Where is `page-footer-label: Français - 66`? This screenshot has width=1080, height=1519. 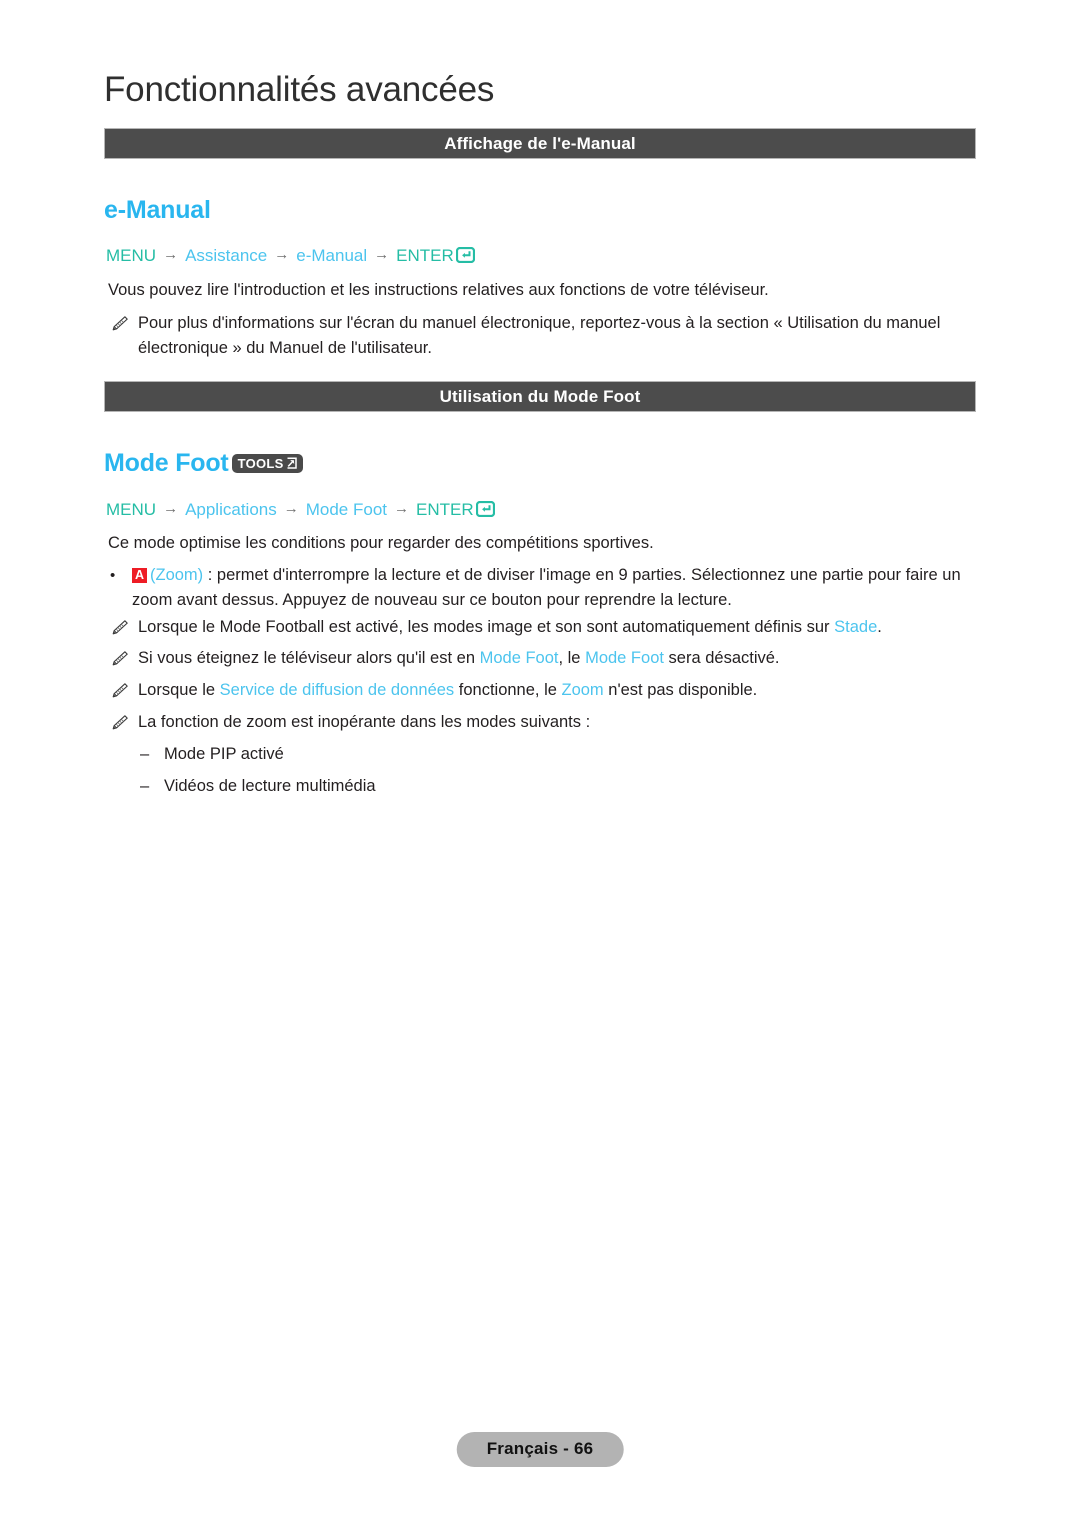
page-footer-label: Français - 66 is located at coordinates (540, 1449).